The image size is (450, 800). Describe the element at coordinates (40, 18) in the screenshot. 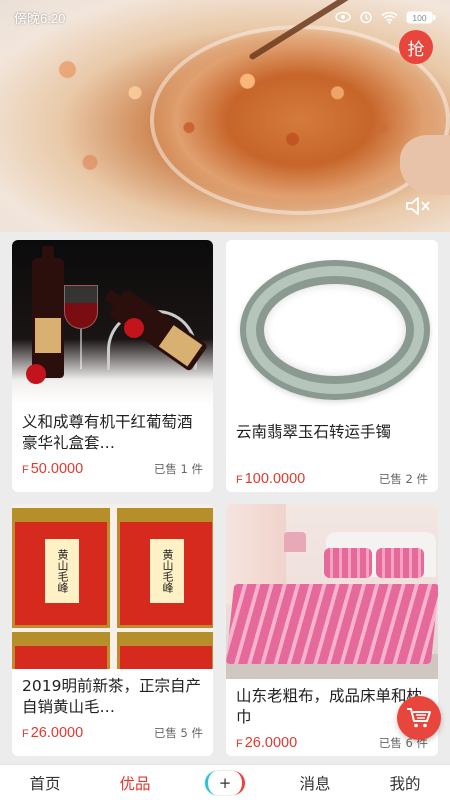

I see `status-time: 傍晚6:20` at that location.